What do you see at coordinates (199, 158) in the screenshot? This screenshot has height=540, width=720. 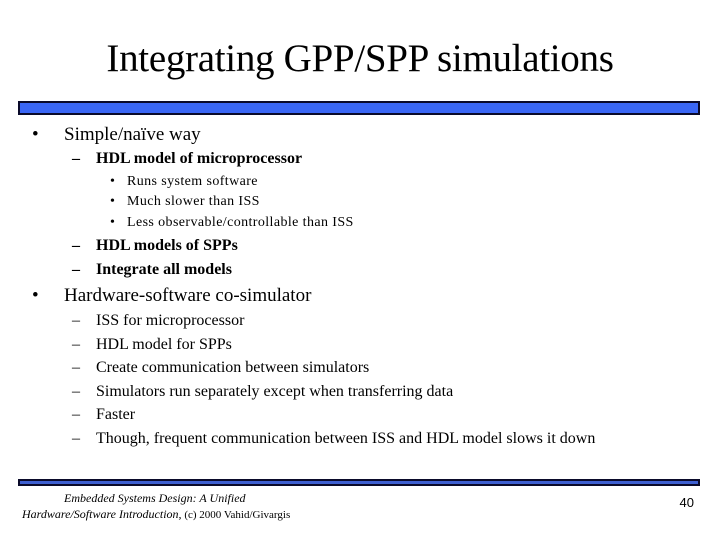 I see `sub-bullet-text: HDL model of microprocessor` at bounding box center [199, 158].